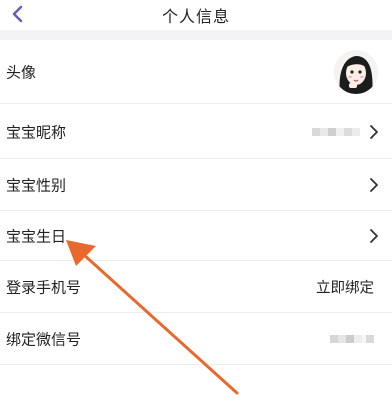  Describe the element at coordinates (336, 131) in the screenshot. I see `nickname-value-blurred` at that location.